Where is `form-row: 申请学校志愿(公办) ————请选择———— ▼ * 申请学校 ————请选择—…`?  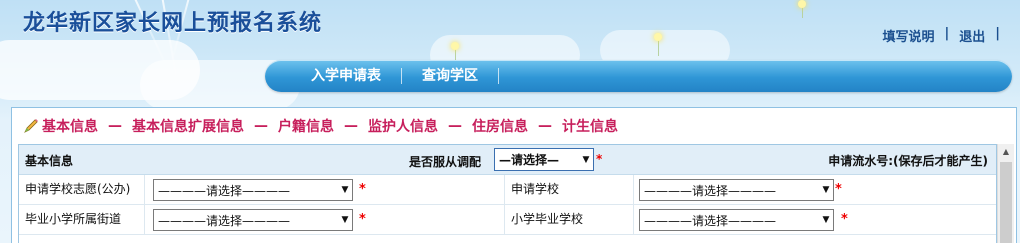 form-row: 申请学校志愿(公办) ————请选择———— ▼ * 申请学校 ————请选择—… is located at coordinates (507, 190).